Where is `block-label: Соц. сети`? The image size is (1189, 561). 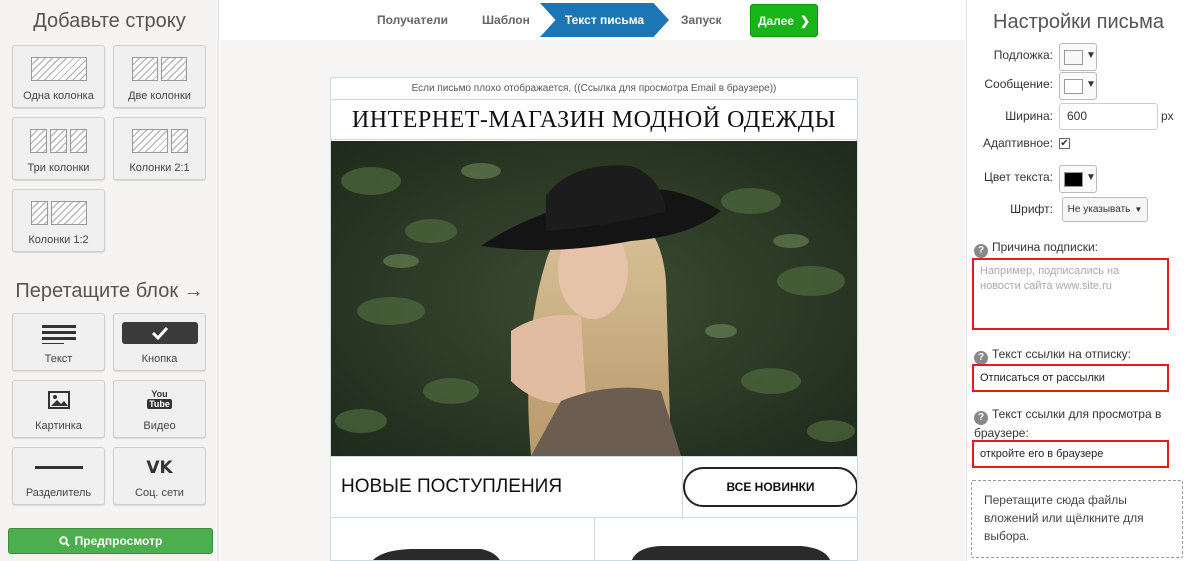
block-label: Соц. сети is located at coordinates (159, 493).